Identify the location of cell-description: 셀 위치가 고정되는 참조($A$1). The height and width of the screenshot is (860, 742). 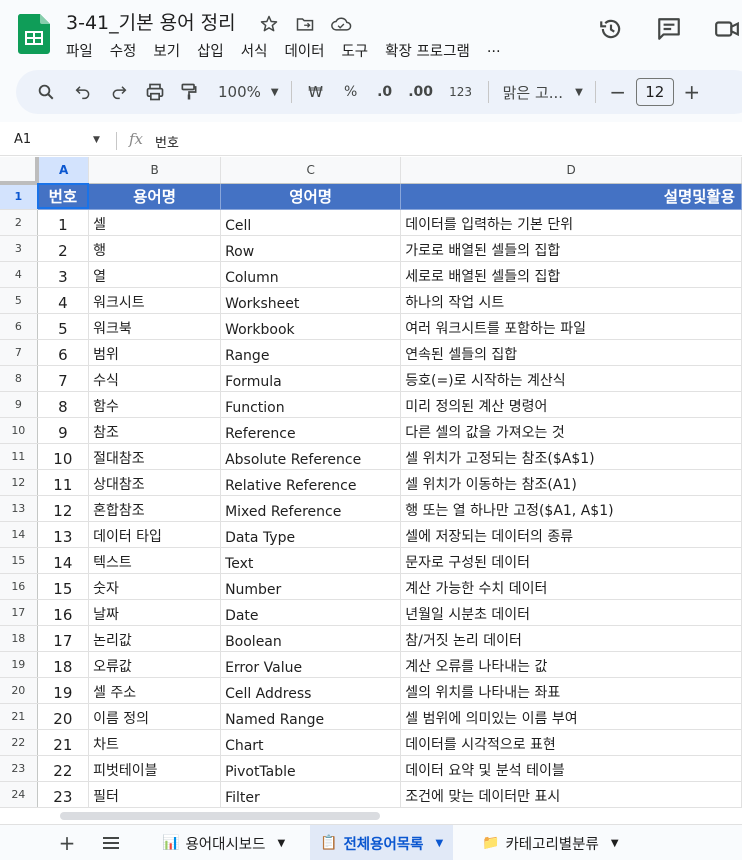
(571, 456).